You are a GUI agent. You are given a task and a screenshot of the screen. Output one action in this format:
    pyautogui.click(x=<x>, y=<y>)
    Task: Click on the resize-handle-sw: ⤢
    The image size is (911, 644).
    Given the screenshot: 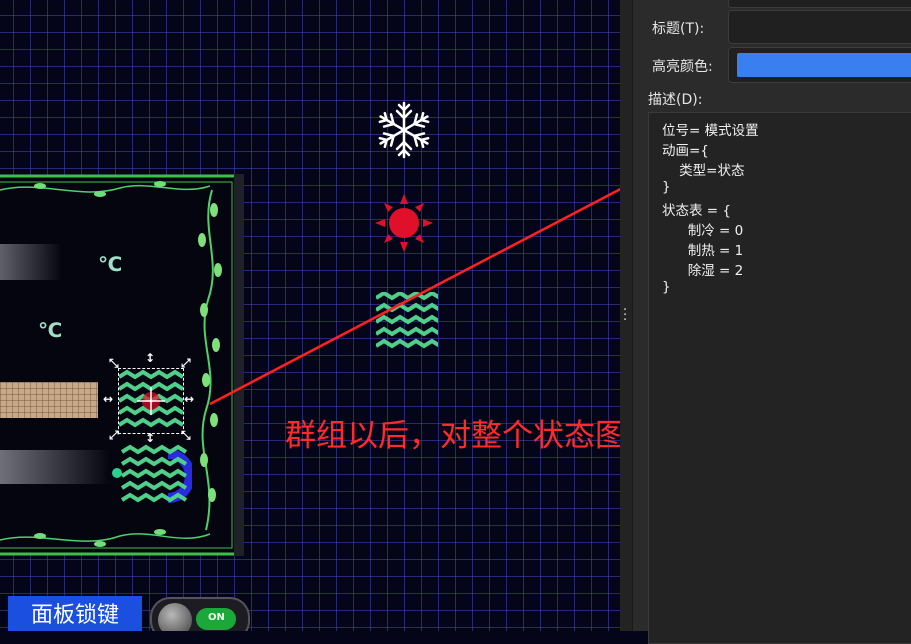 What is the action you would take?
    pyautogui.click(x=114, y=435)
    